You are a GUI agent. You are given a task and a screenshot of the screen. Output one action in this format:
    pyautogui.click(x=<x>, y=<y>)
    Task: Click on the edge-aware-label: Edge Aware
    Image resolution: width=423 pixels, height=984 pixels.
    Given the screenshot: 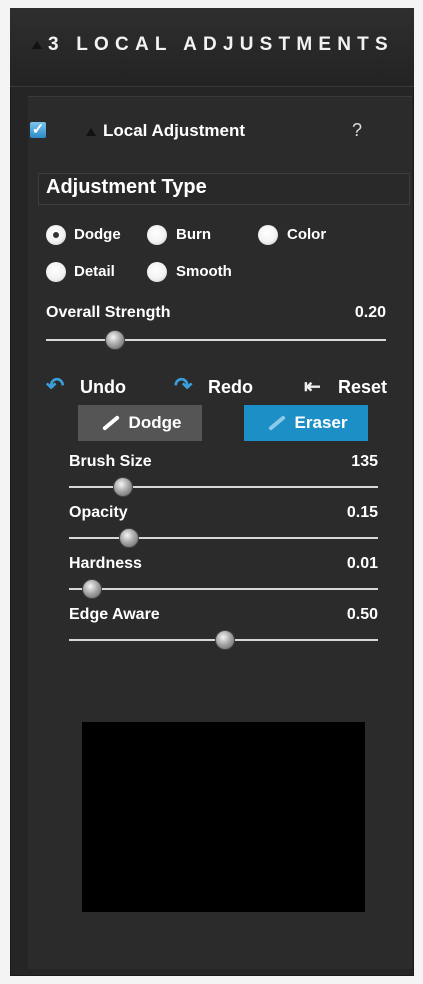 What is the action you would take?
    pyautogui.click(x=114, y=614)
    